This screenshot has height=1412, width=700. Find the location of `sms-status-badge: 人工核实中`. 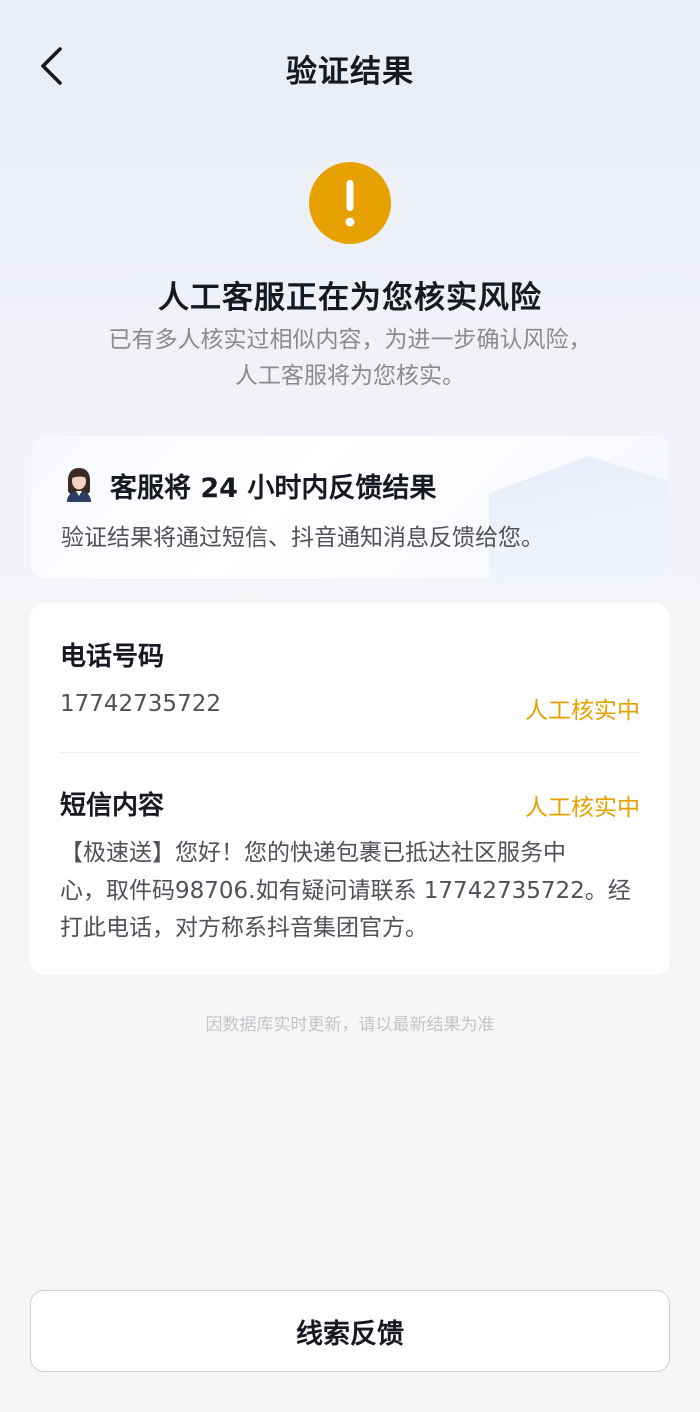

sms-status-badge: 人工核实中 is located at coordinates (582, 808).